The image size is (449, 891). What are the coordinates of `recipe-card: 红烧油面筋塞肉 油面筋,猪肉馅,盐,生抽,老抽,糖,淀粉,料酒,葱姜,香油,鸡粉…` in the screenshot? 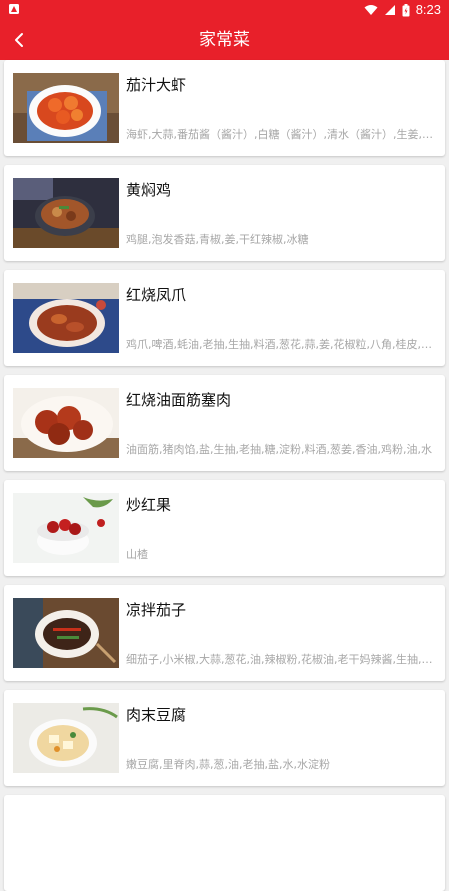 It's located at (224, 423).